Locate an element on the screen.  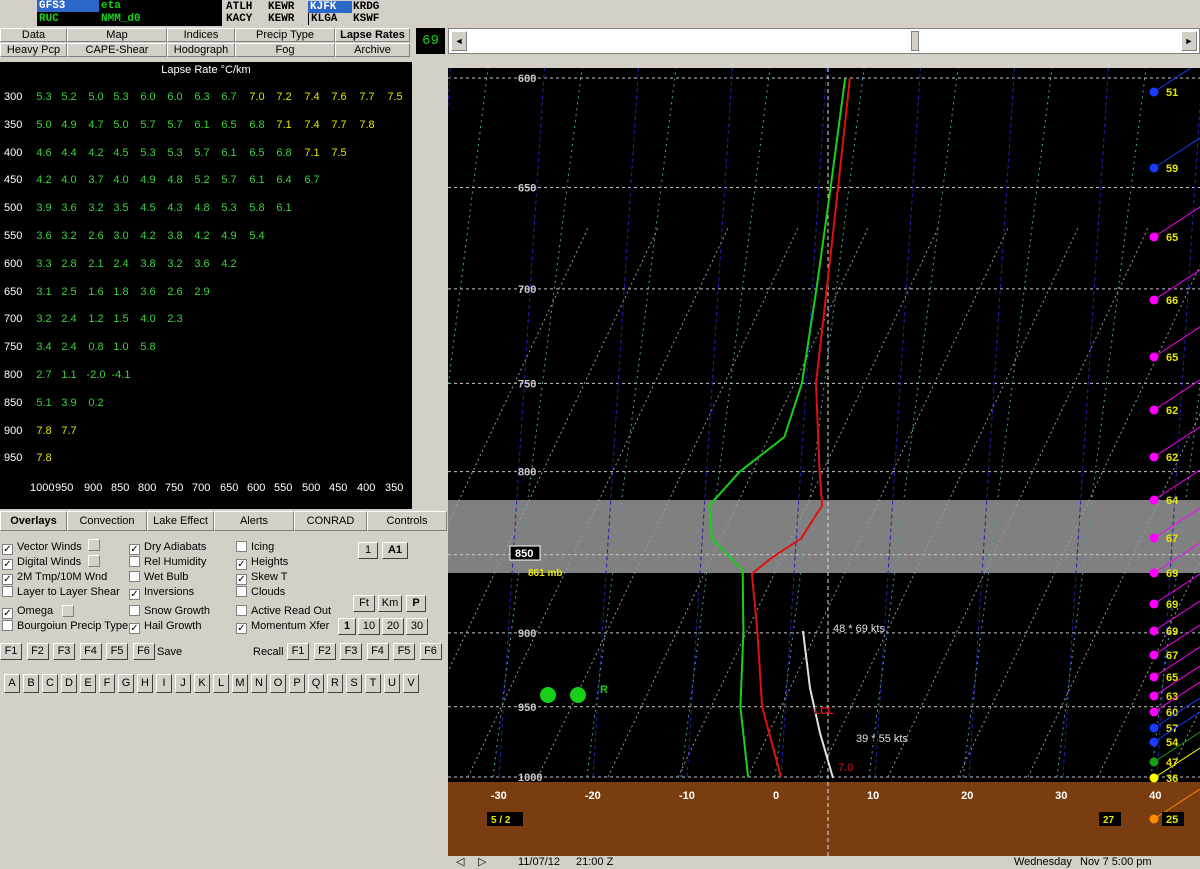
menu-hodograph: Hodograph is located at coordinates (201, 50).